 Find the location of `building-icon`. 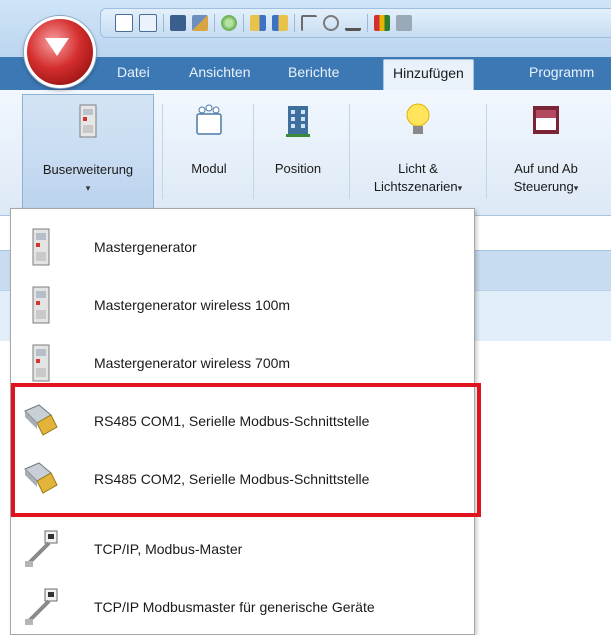

building-icon is located at coordinates (298, 121).